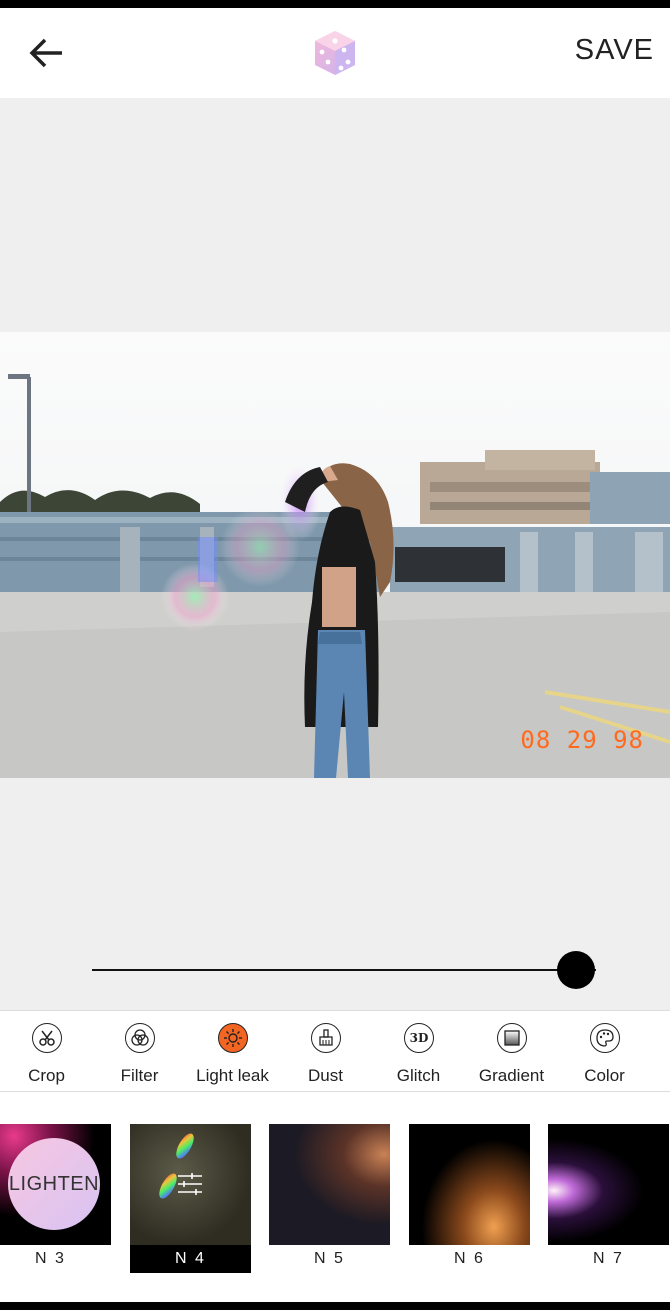 The image size is (670, 1310). I want to click on tool-label: Glitch, so click(418, 1075).